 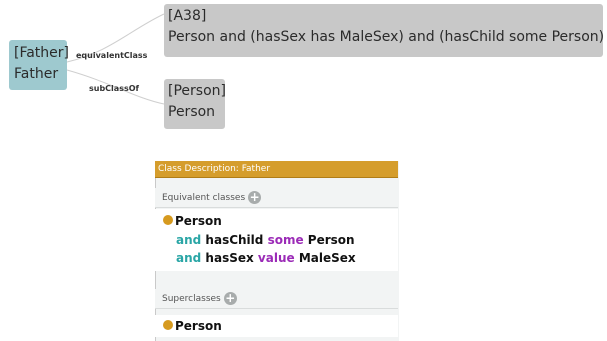 What do you see at coordinates (327, 258) in the screenshot?
I see `filler-individual: MaleSex` at bounding box center [327, 258].